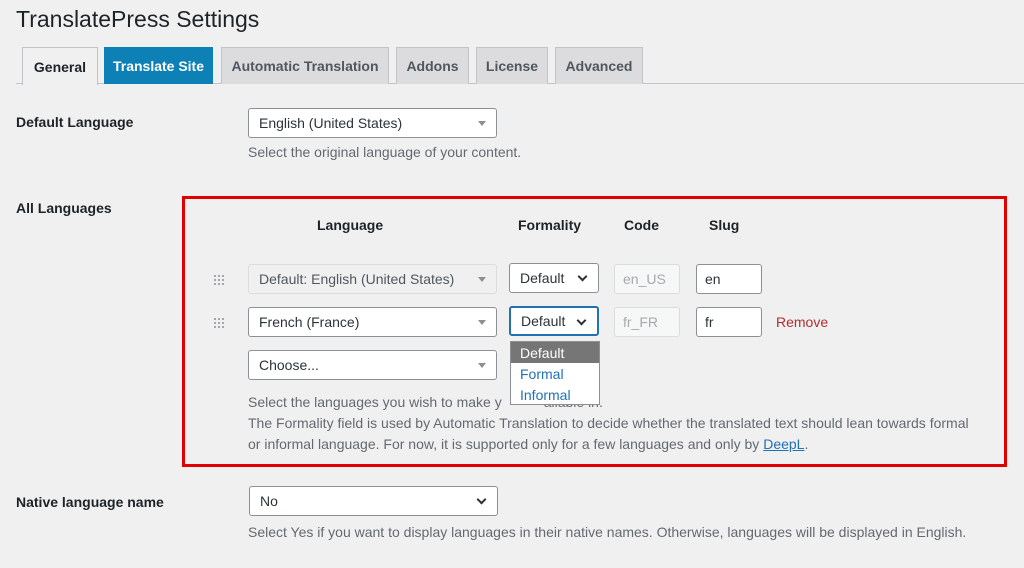 This screenshot has width=1024, height=568. Describe the element at coordinates (309, 322) in the screenshot. I see `language-value: French (France)` at that location.